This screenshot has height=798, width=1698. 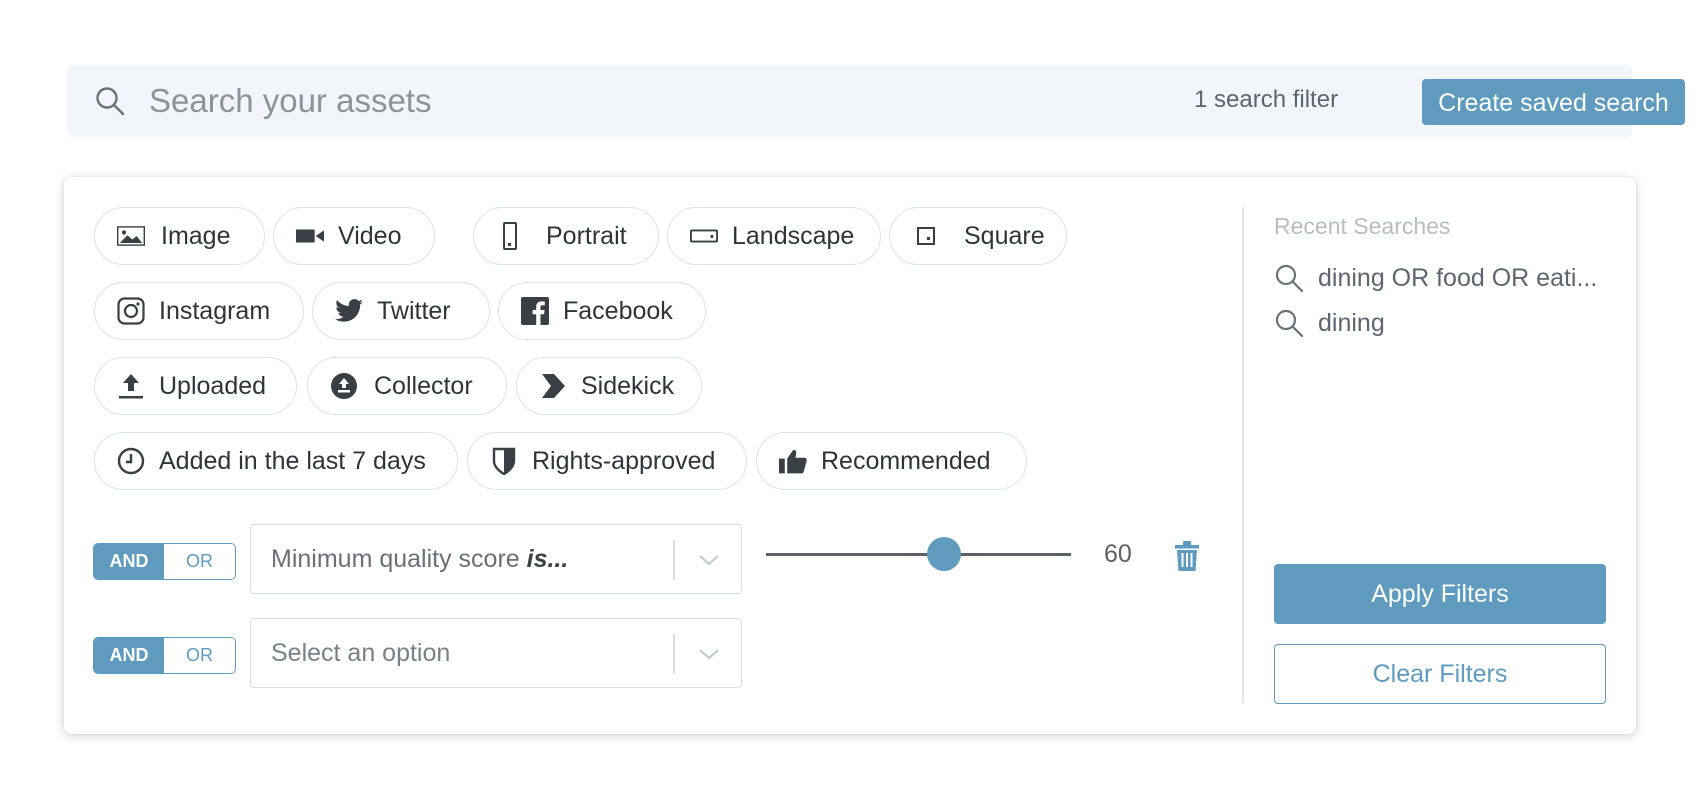 What do you see at coordinates (215, 310) in the screenshot?
I see `chip-label: Instagram` at bounding box center [215, 310].